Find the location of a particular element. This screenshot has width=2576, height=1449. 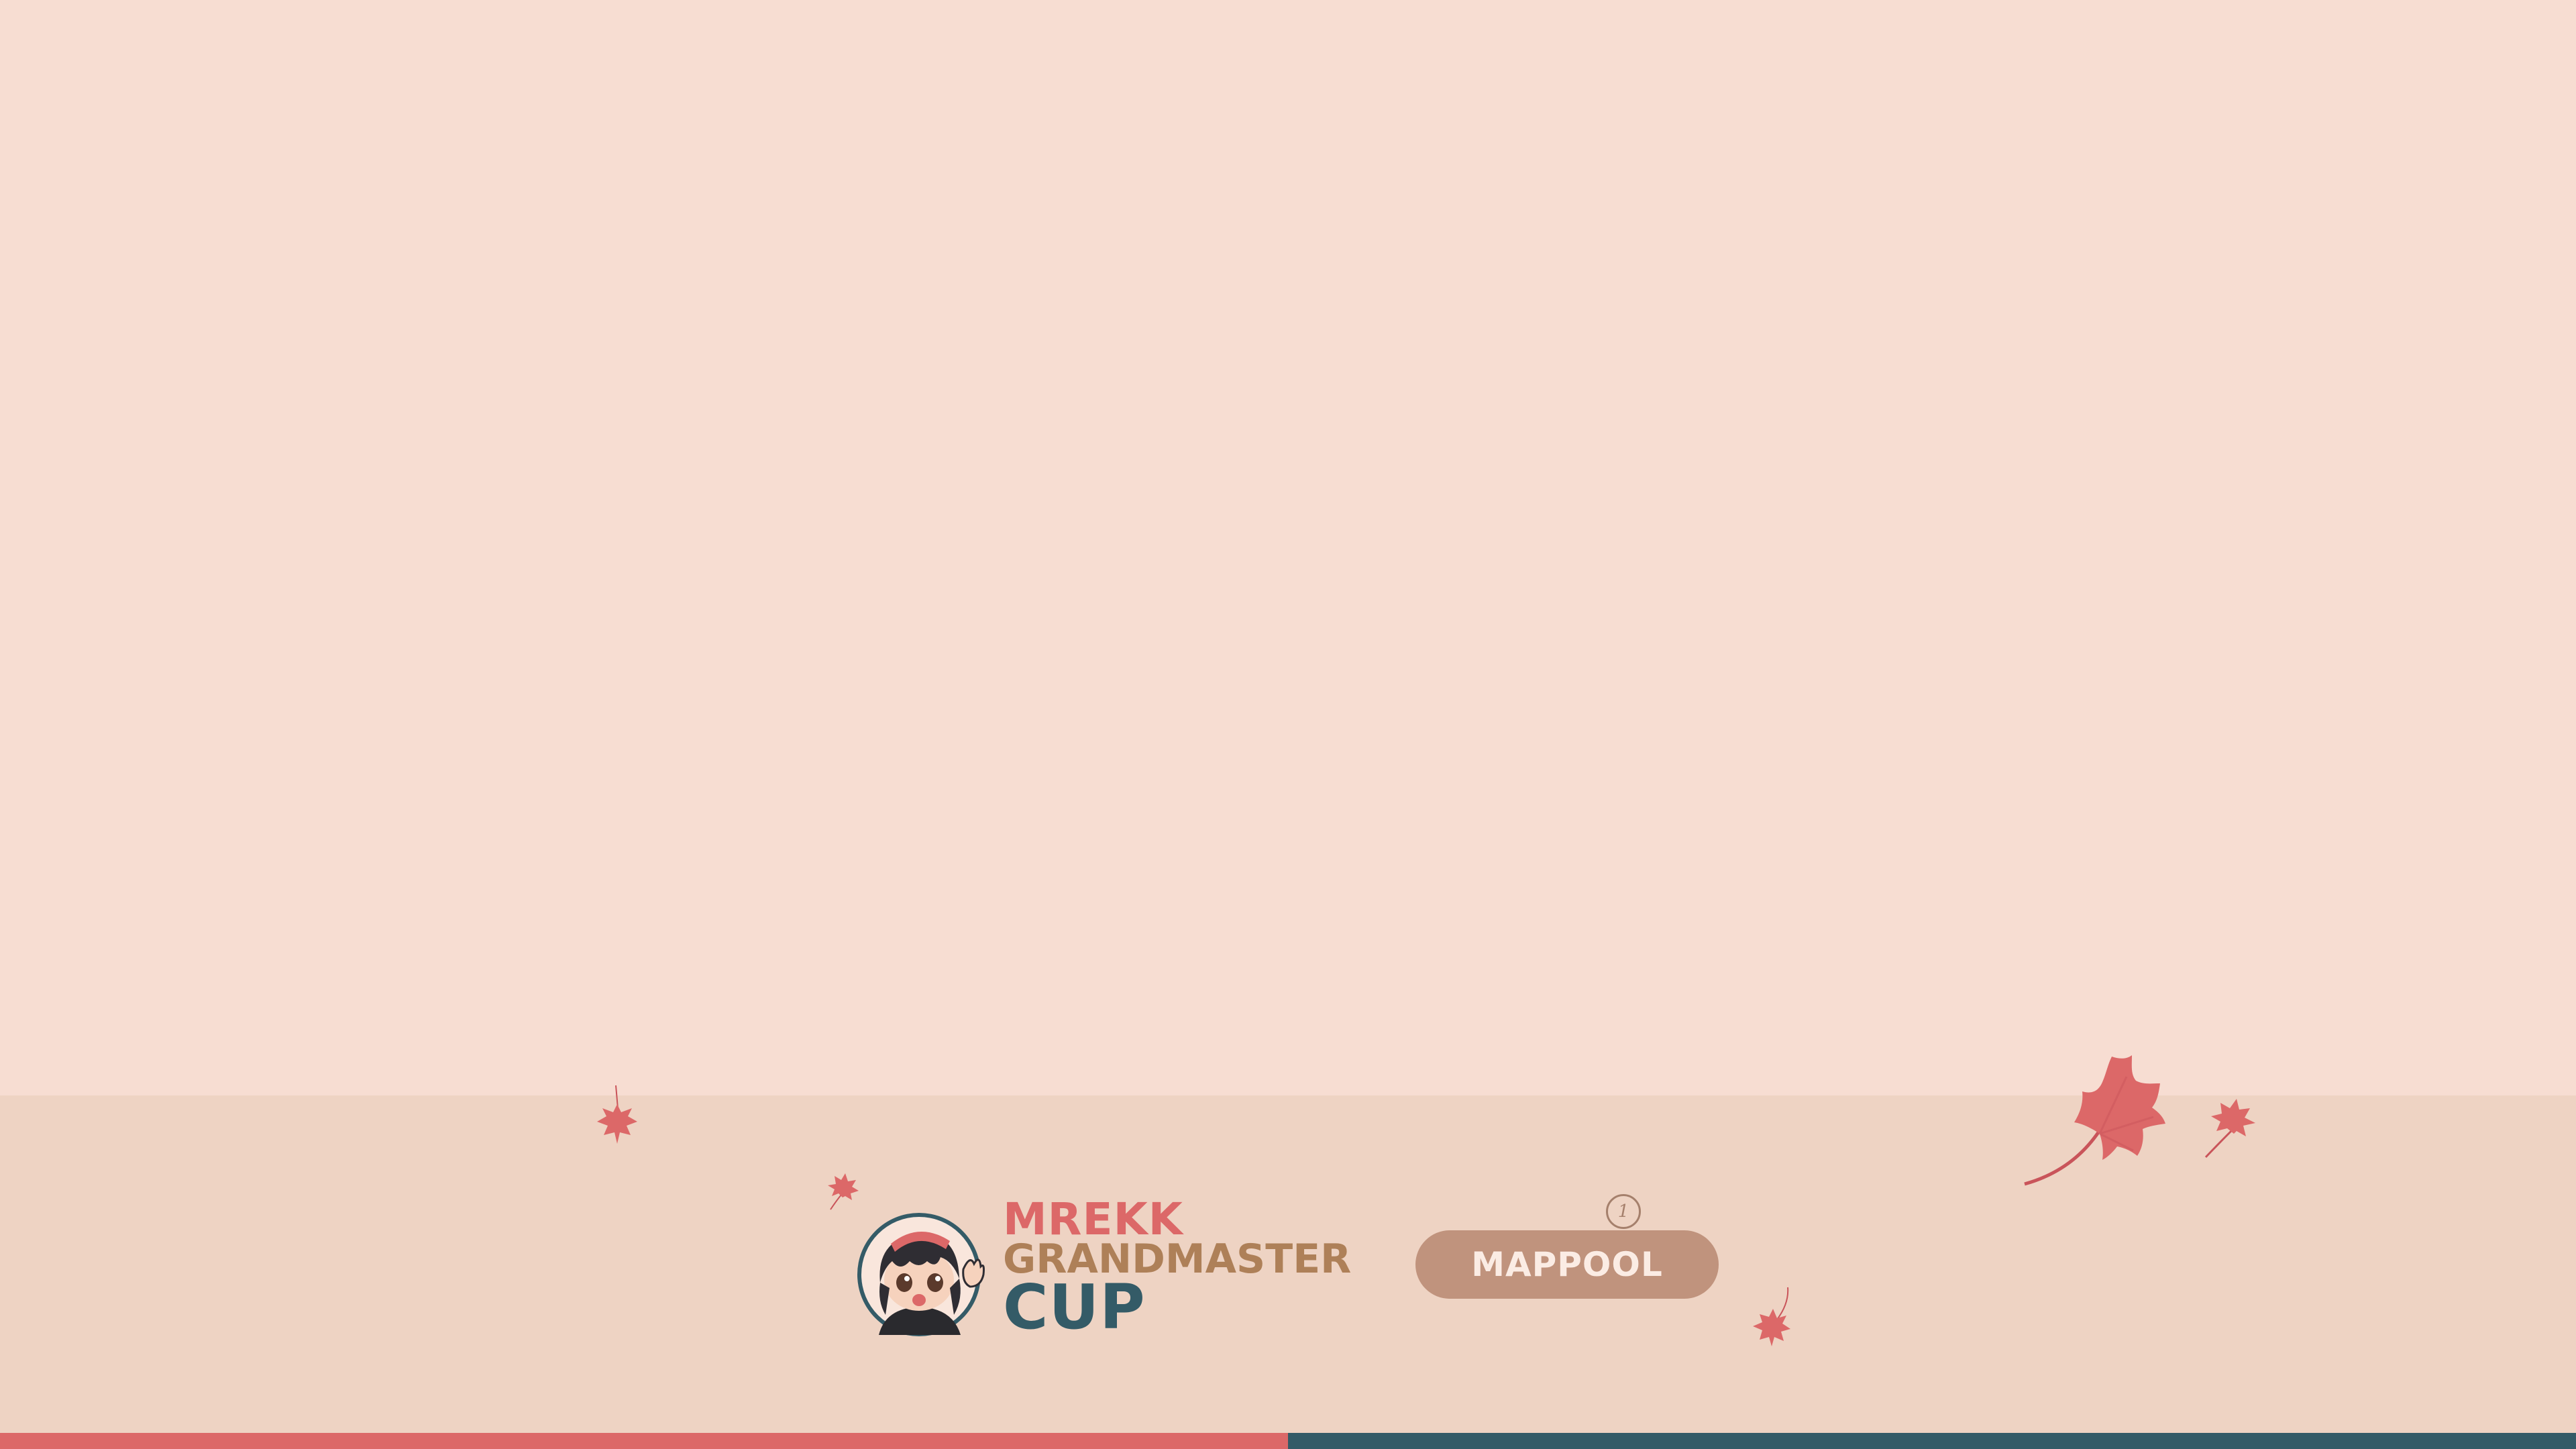

mappool-button: MAPPOOL is located at coordinates (1567, 1264).